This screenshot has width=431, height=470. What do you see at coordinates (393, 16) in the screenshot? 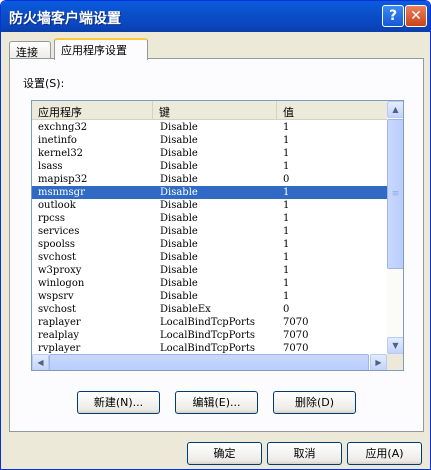
I see `help-button: ?` at bounding box center [393, 16].